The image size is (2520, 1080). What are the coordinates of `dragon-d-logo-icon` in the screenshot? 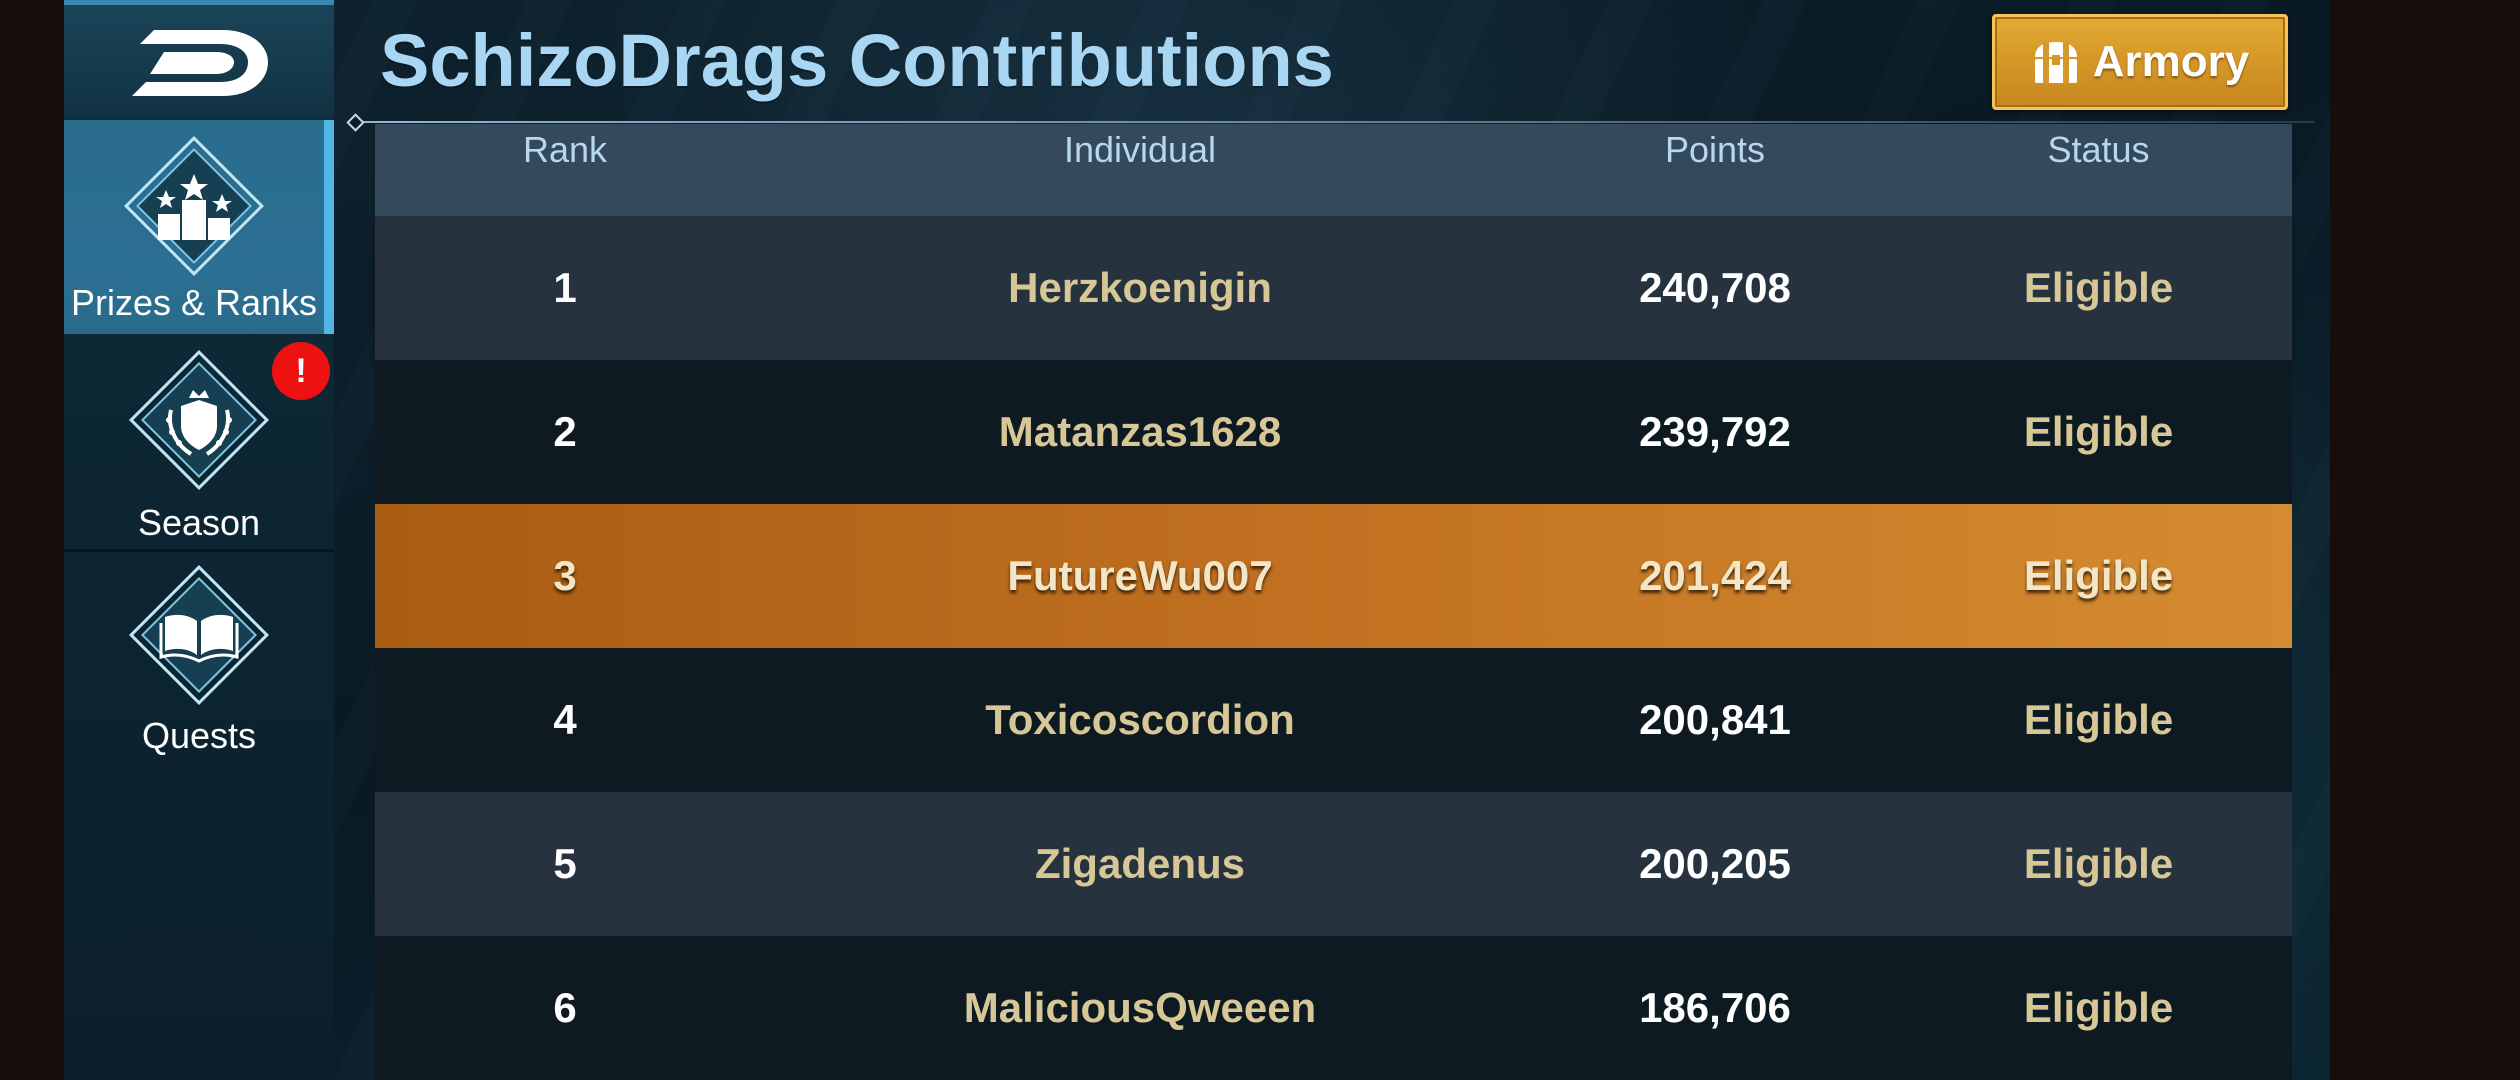 It's located at (200, 62).